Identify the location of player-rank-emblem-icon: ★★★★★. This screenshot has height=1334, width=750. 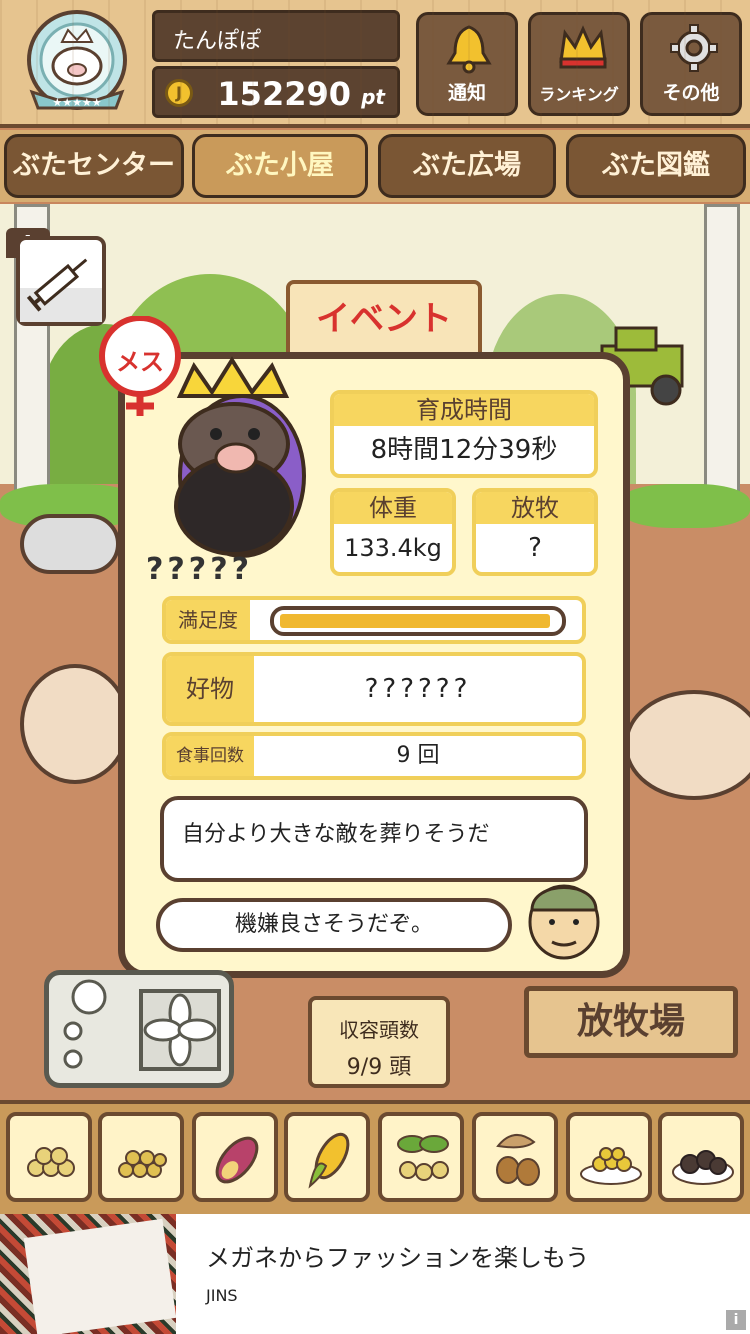
(77, 63).